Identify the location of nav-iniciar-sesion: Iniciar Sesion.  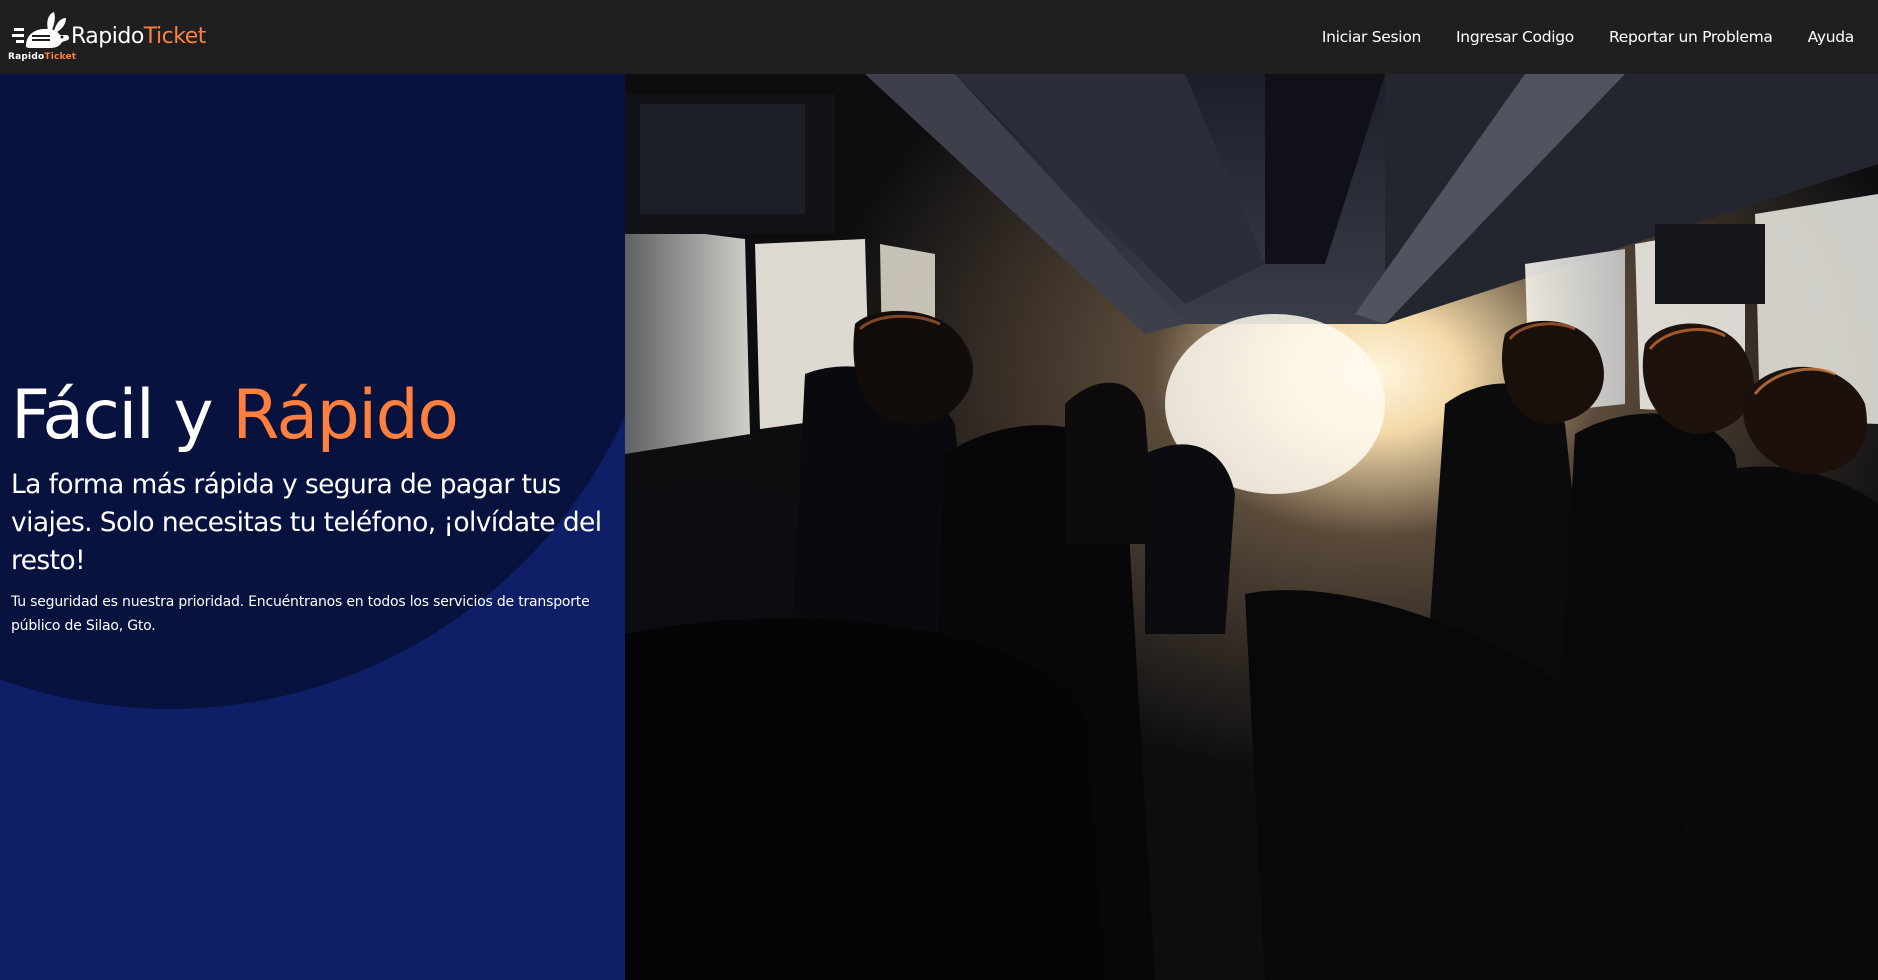
(1372, 37).